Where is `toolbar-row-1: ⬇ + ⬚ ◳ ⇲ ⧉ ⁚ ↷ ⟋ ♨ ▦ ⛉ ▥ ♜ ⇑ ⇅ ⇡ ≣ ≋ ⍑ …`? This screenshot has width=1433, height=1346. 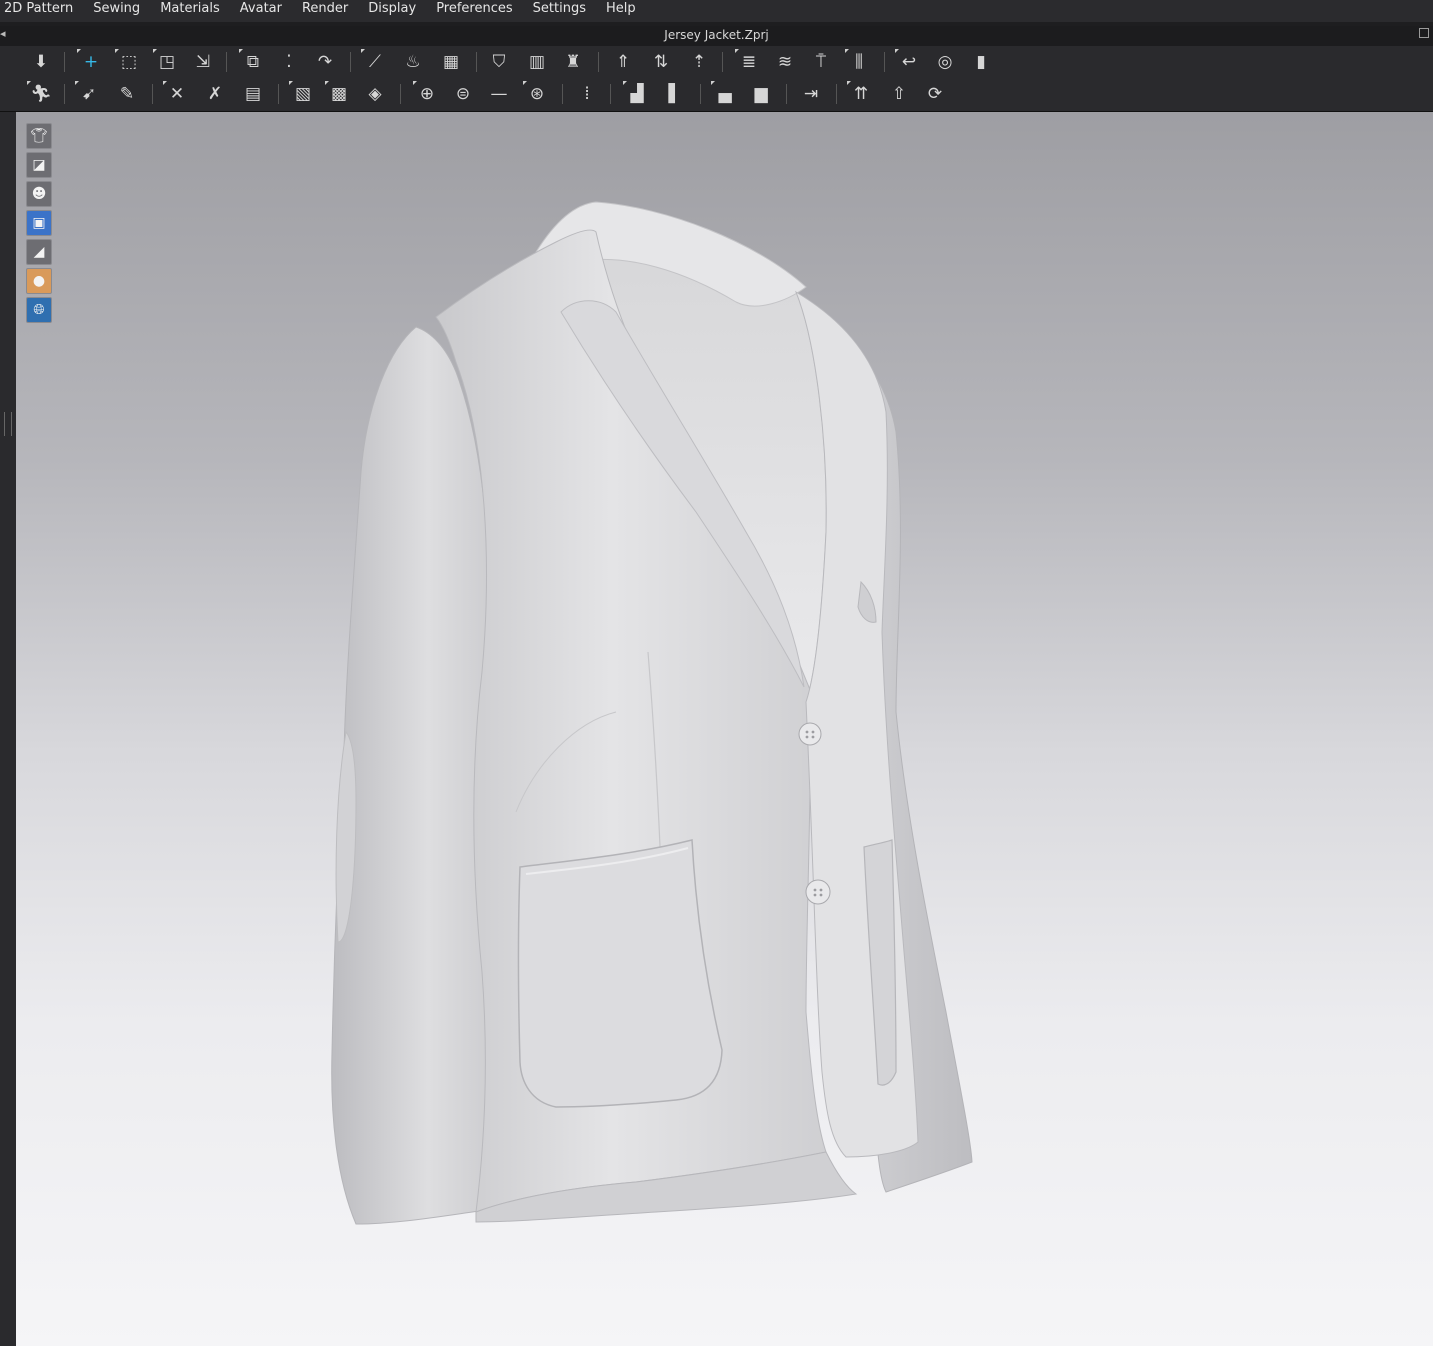 toolbar-row-1: ⬇ + ⬚ ◳ ⇲ ⧉ ⁚ ↷ ⟋ ♨ ▦ ⛉ ▥ ♜ ⇑ ⇅ ⇡ ≣ ≋ ⍑ … is located at coordinates (716, 62).